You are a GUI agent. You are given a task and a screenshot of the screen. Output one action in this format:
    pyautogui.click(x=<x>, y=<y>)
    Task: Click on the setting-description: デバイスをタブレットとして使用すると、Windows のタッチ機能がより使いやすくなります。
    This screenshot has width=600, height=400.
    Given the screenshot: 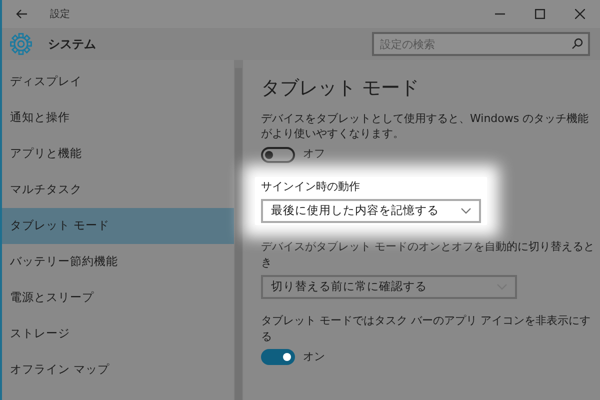 What is the action you would take?
    pyautogui.click(x=425, y=126)
    